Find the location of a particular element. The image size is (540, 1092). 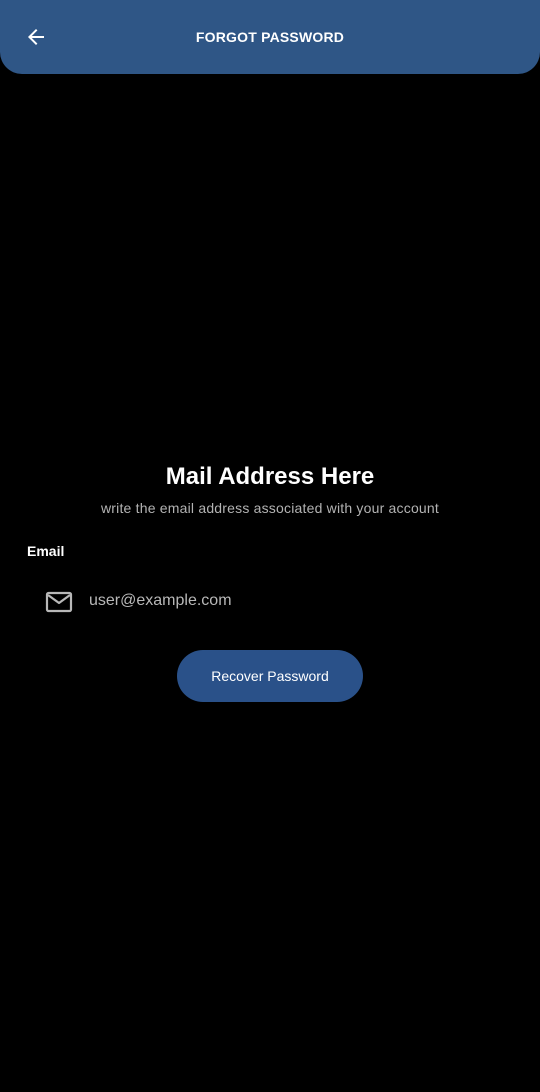

app-bar: FORGOT PASSWORD is located at coordinates (270, 37).